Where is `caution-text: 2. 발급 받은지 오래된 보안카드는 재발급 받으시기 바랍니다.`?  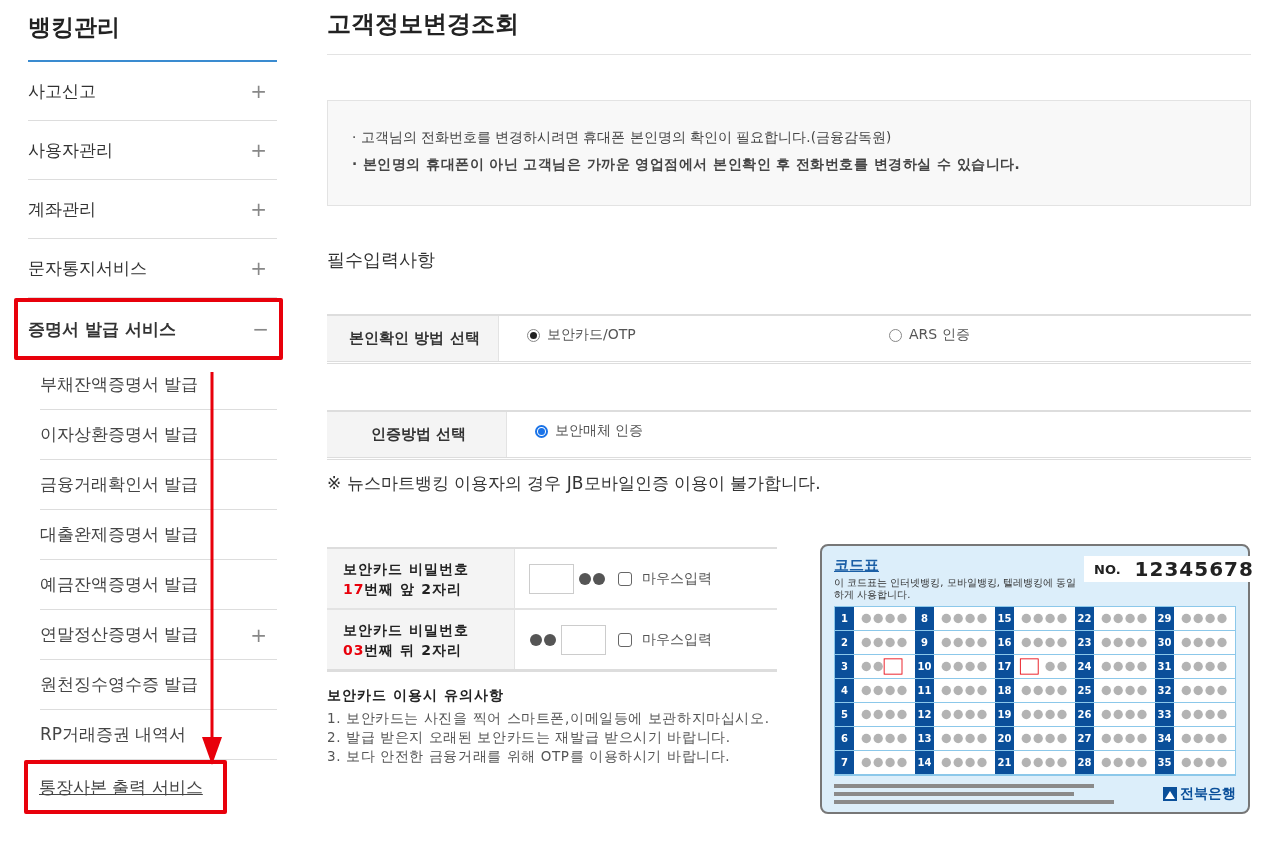 caution-text: 2. 발급 받은지 오래된 보안카드는 재발급 받으시기 바랍니다. is located at coordinates (529, 737).